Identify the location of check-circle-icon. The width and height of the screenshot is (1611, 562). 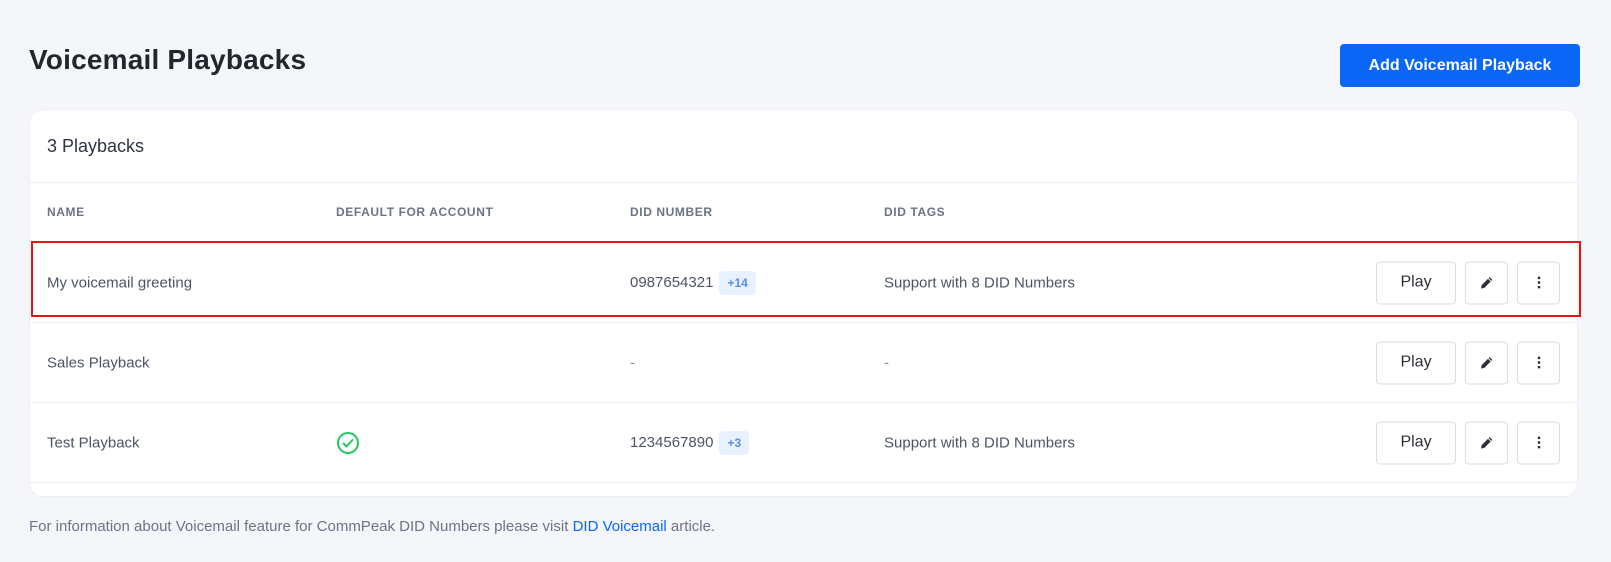
(348, 442).